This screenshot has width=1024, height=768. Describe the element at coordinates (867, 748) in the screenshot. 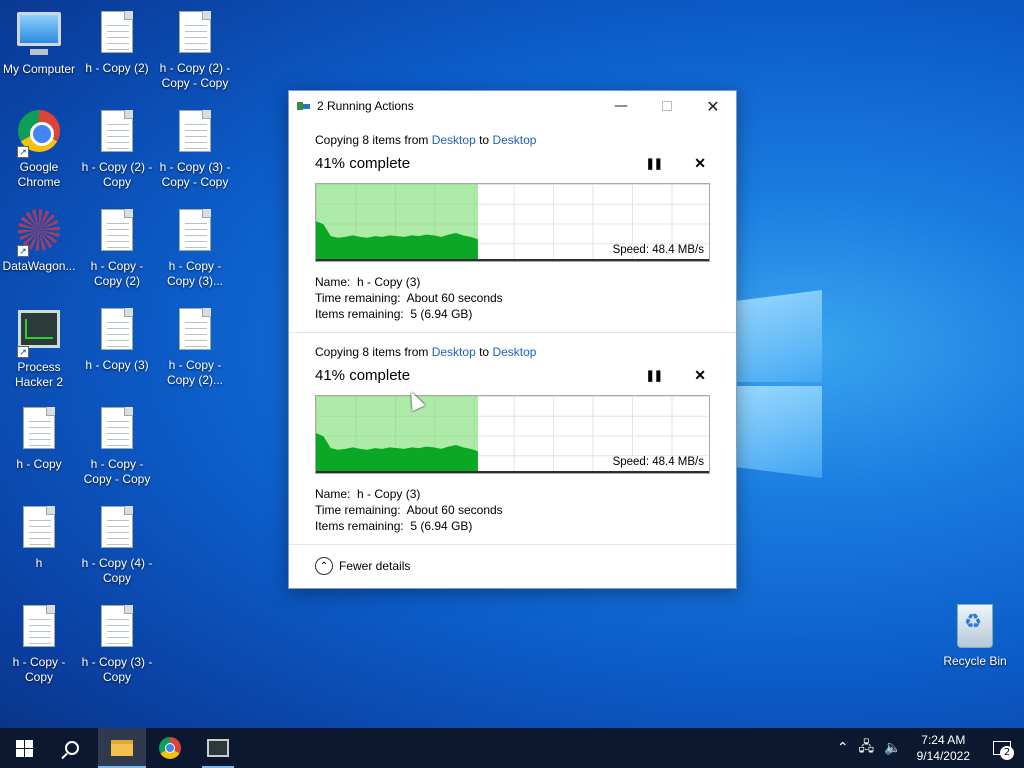

I see `network-icon: 🖧` at that location.